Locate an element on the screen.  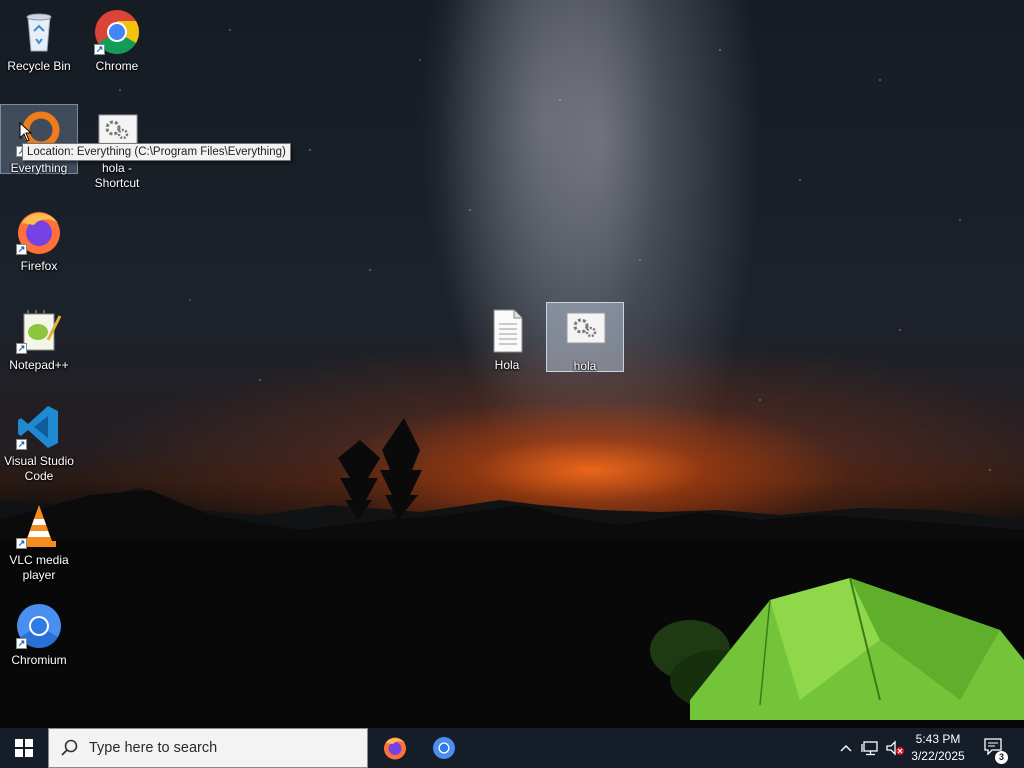
show-hidden-icons-button is located at coordinates (846, 748).